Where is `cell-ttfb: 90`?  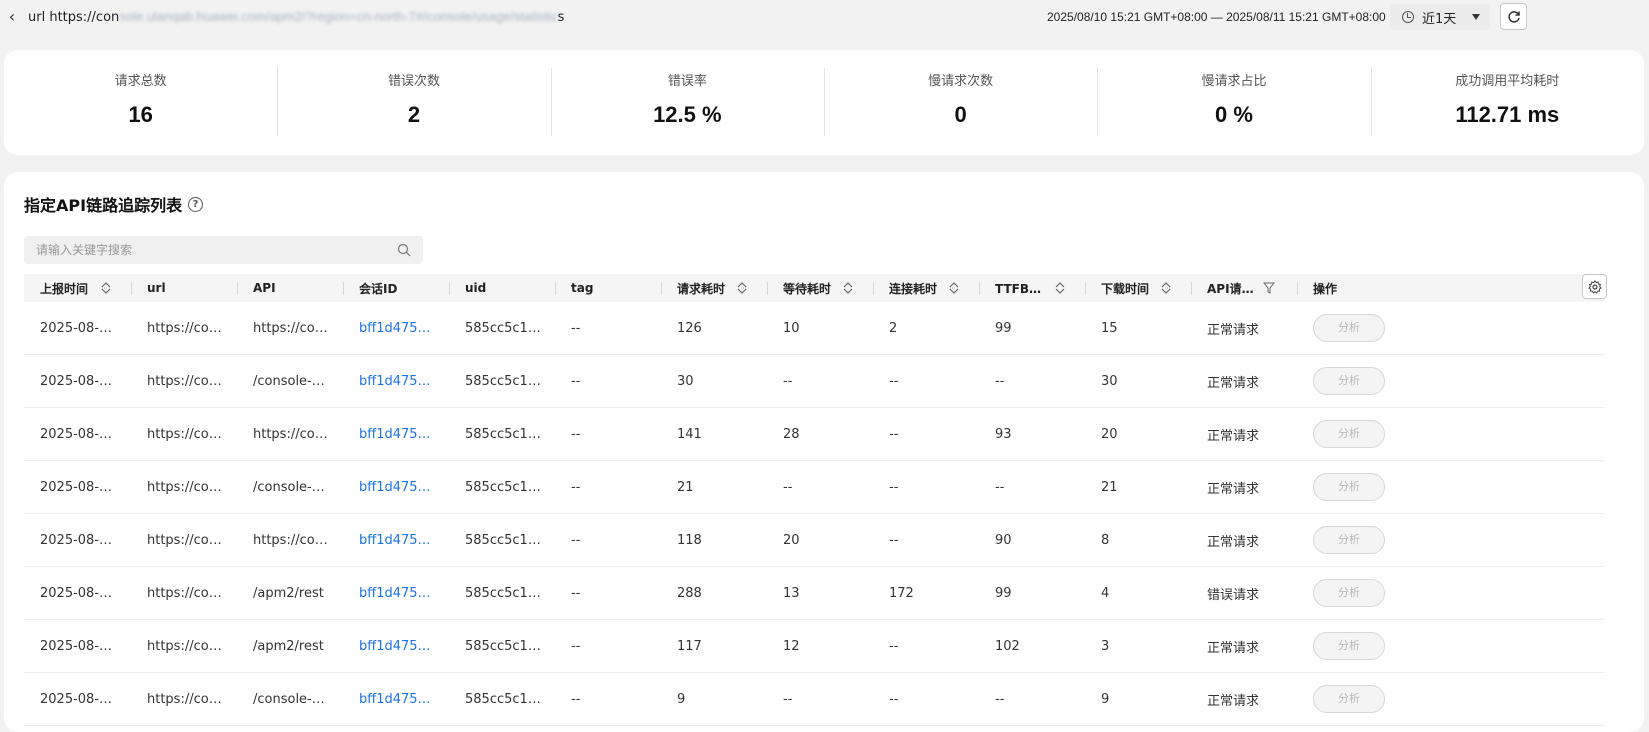 cell-ttfb: 90 is located at coordinates (1032, 540).